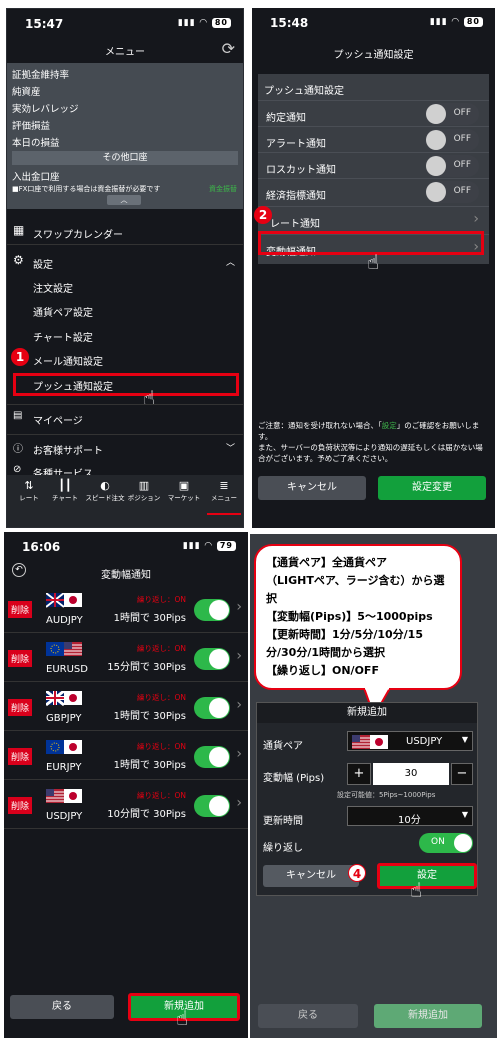 The height and width of the screenshot is (1041, 500). What do you see at coordinates (126, 806) in the screenshot?
I see `alert-row: 削除 USDJPY 繰り返し：ON 10分間で 30Pips ›` at bounding box center [126, 806].